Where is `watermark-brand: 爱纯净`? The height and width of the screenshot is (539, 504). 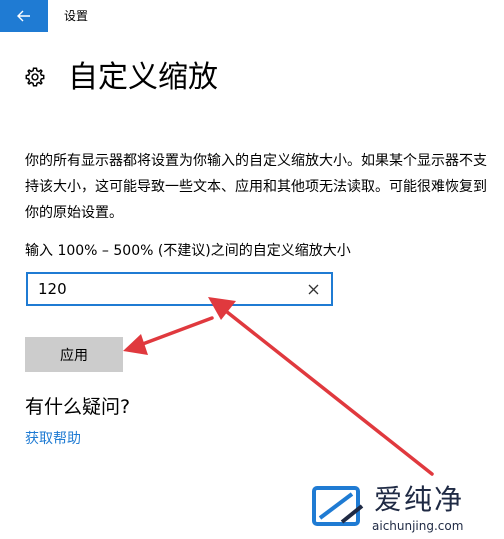
watermark-brand: 爱纯净 is located at coordinates (419, 499).